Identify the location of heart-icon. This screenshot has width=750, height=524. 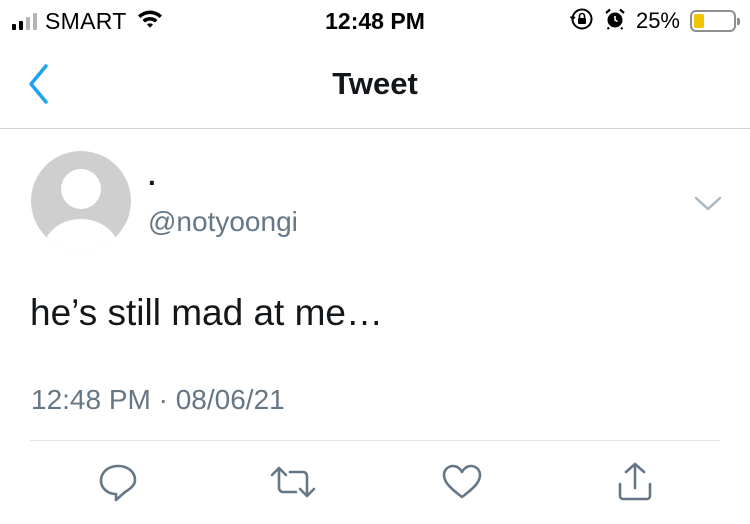
(462, 481).